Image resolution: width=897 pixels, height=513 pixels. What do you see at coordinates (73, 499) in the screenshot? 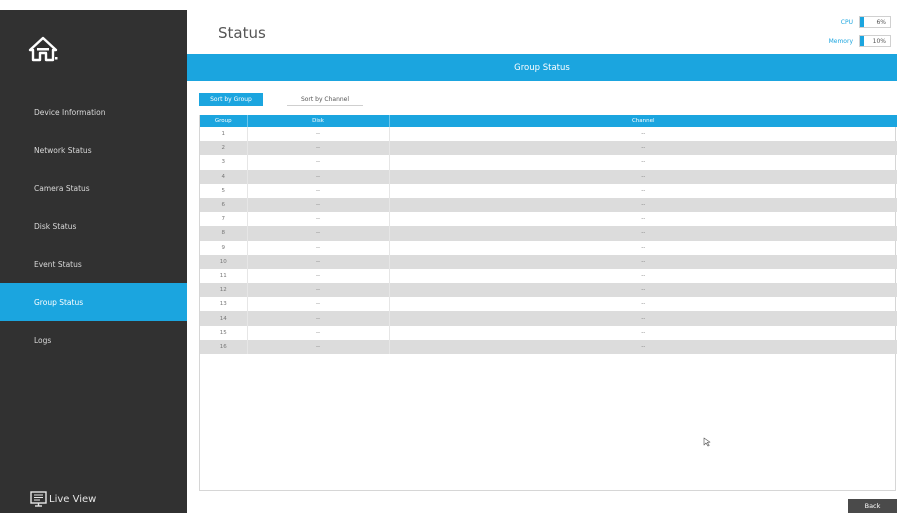
I see `live-view-label: Live View` at bounding box center [73, 499].